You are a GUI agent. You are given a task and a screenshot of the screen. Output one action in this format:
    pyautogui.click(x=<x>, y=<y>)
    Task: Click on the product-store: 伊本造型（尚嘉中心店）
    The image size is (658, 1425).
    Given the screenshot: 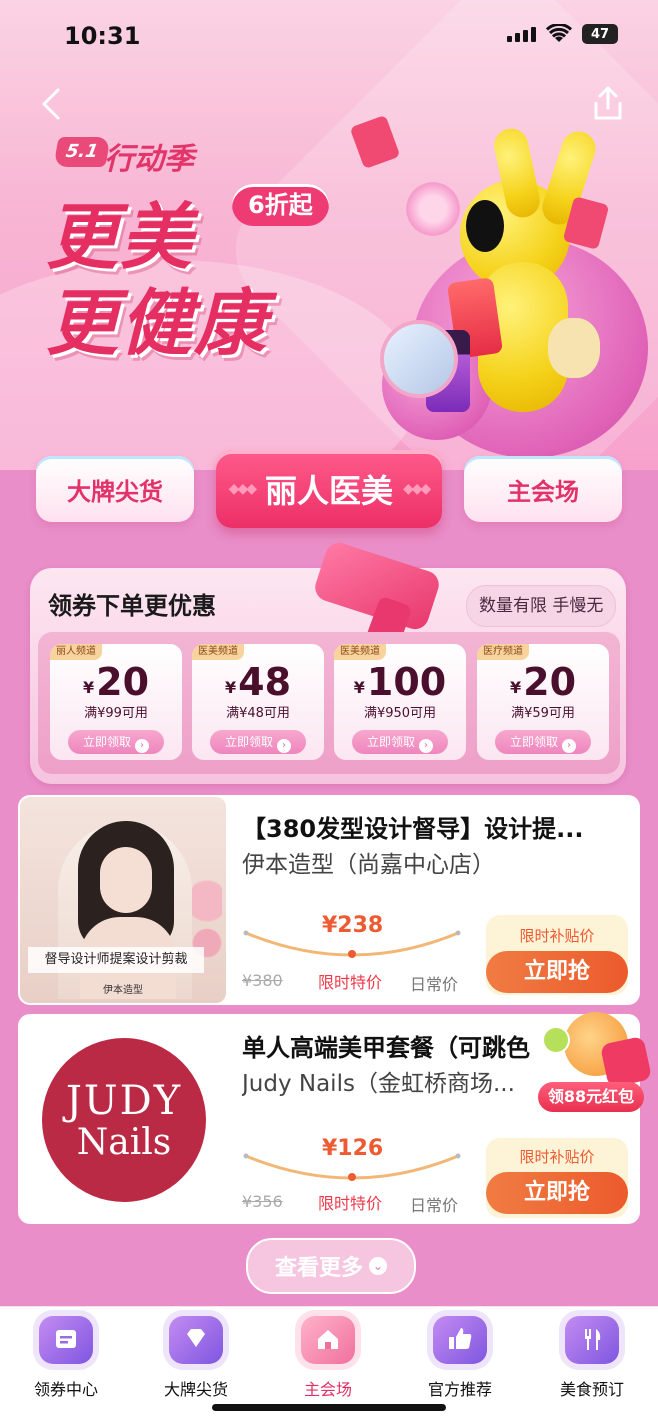 What is the action you would take?
    pyautogui.click(x=368, y=865)
    